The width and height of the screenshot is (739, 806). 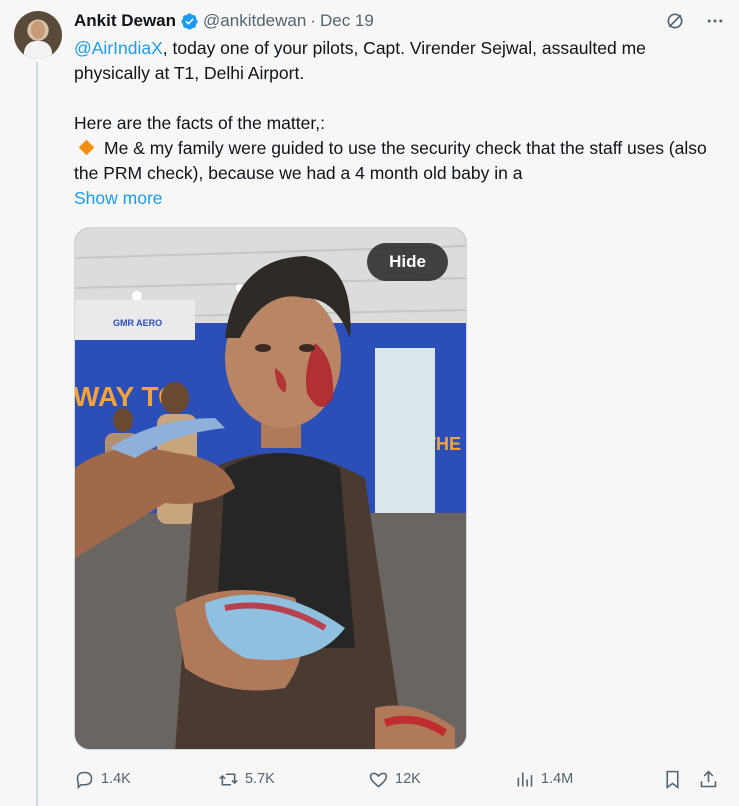 I want to click on tweet-actions: 1.4K 5.7K 12K 1.4M, so click(x=400, y=779).